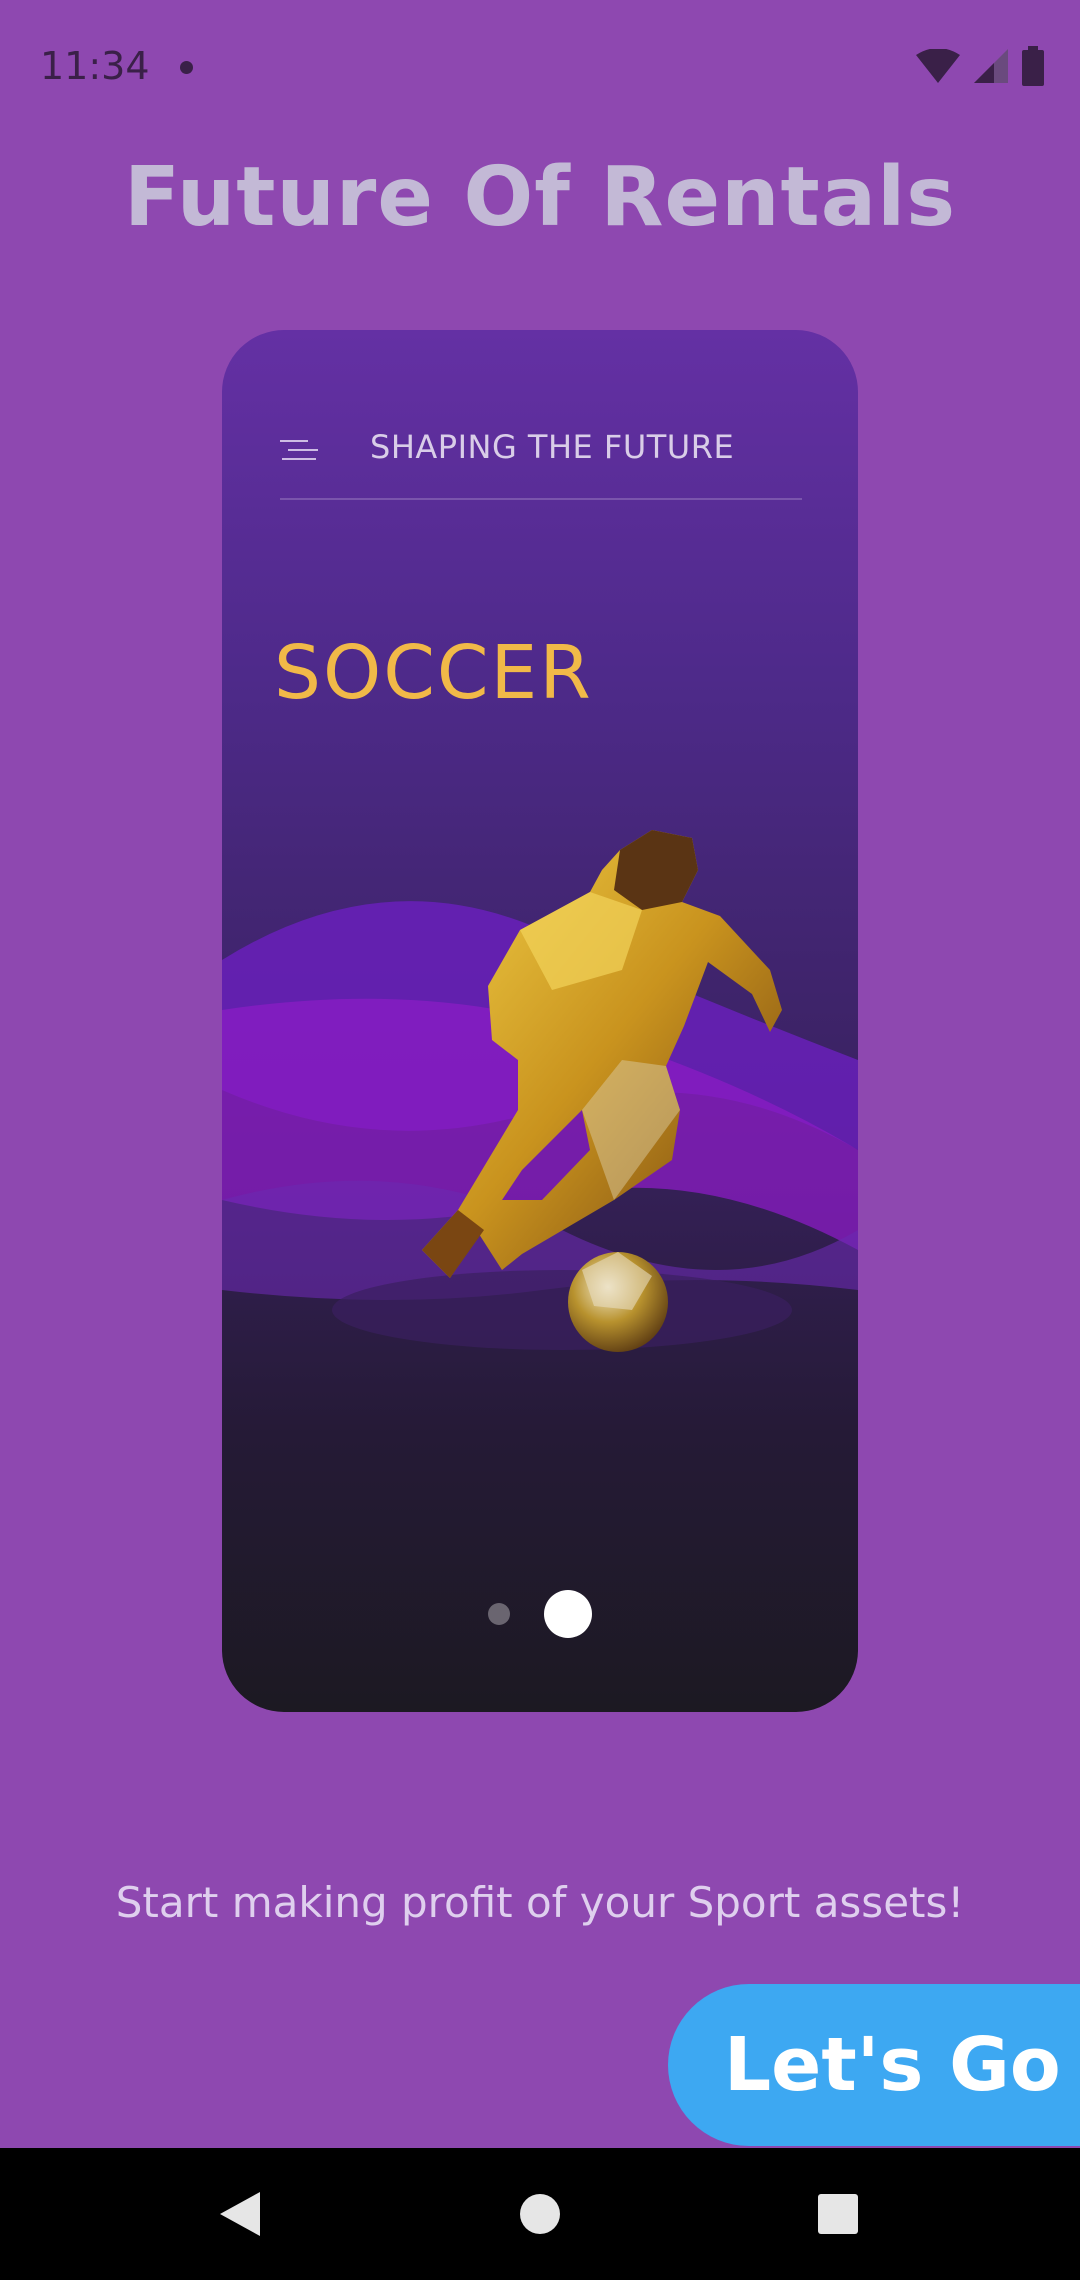 This screenshot has height=2280, width=1080. I want to click on page-title: Future Of Rentals, so click(540, 197).